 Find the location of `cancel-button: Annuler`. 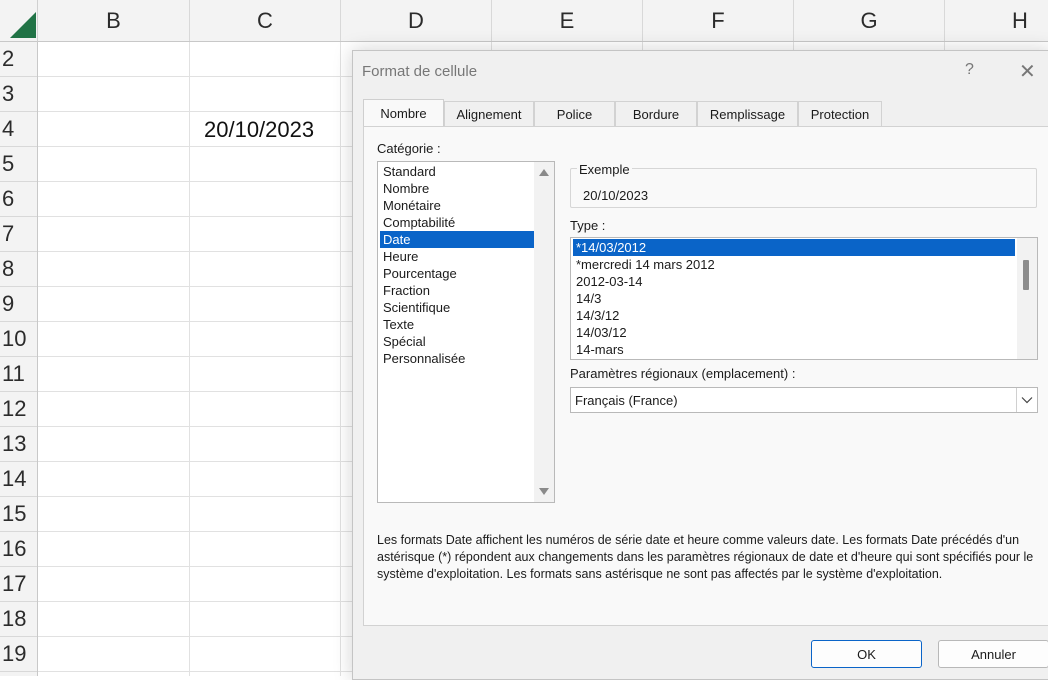

cancel-button: Annuler is located at coordinates (993, 654).